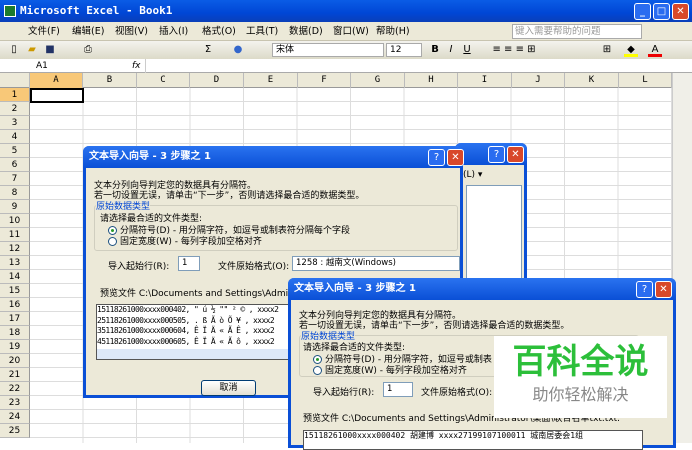  What do you see at coordinates (15, 207) in the screenshot?
I see `row-header: 9` at bounding box center [15, 207].